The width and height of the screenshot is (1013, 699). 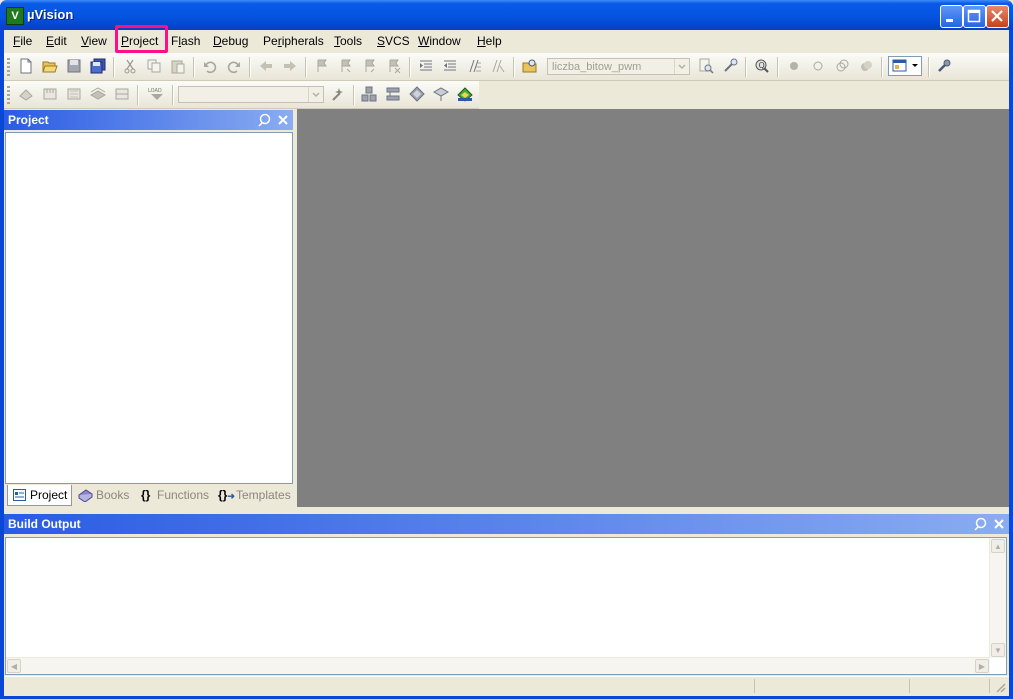 I want to click on status-bar, so click(x=506, y=686).